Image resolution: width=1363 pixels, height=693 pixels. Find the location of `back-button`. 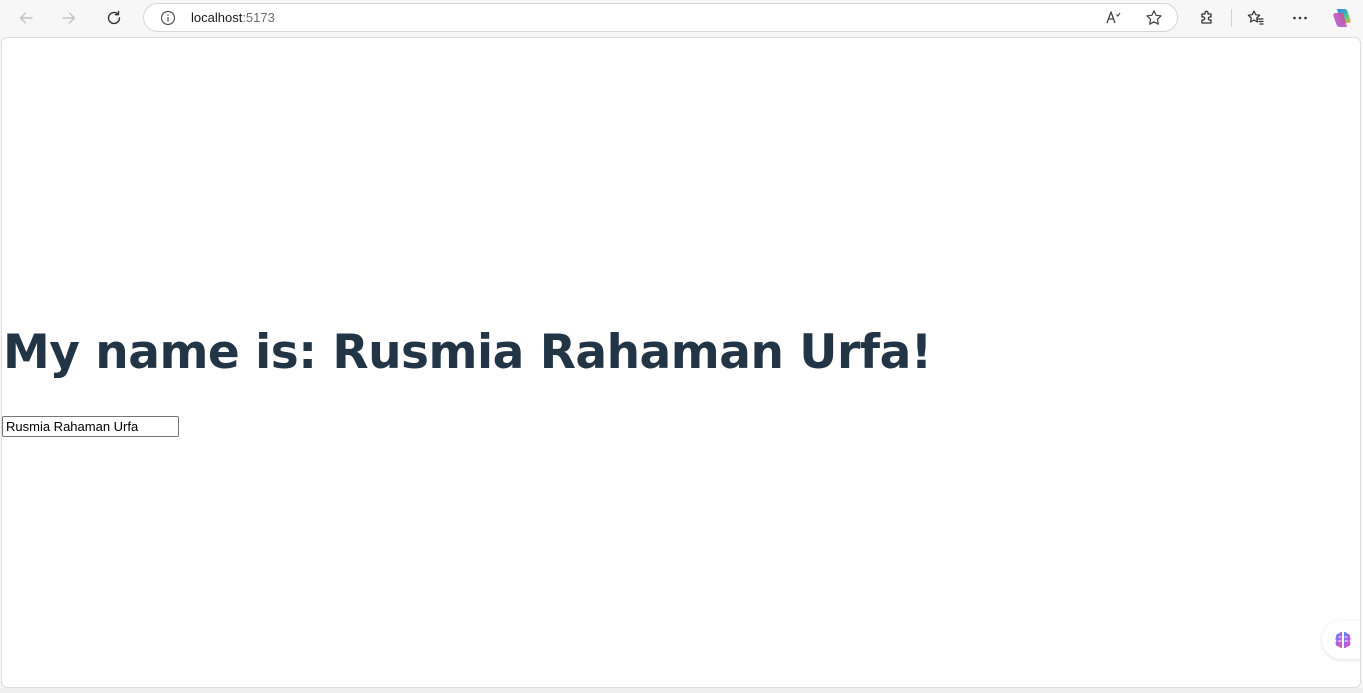

back-button is located at coordinates (26, 18).